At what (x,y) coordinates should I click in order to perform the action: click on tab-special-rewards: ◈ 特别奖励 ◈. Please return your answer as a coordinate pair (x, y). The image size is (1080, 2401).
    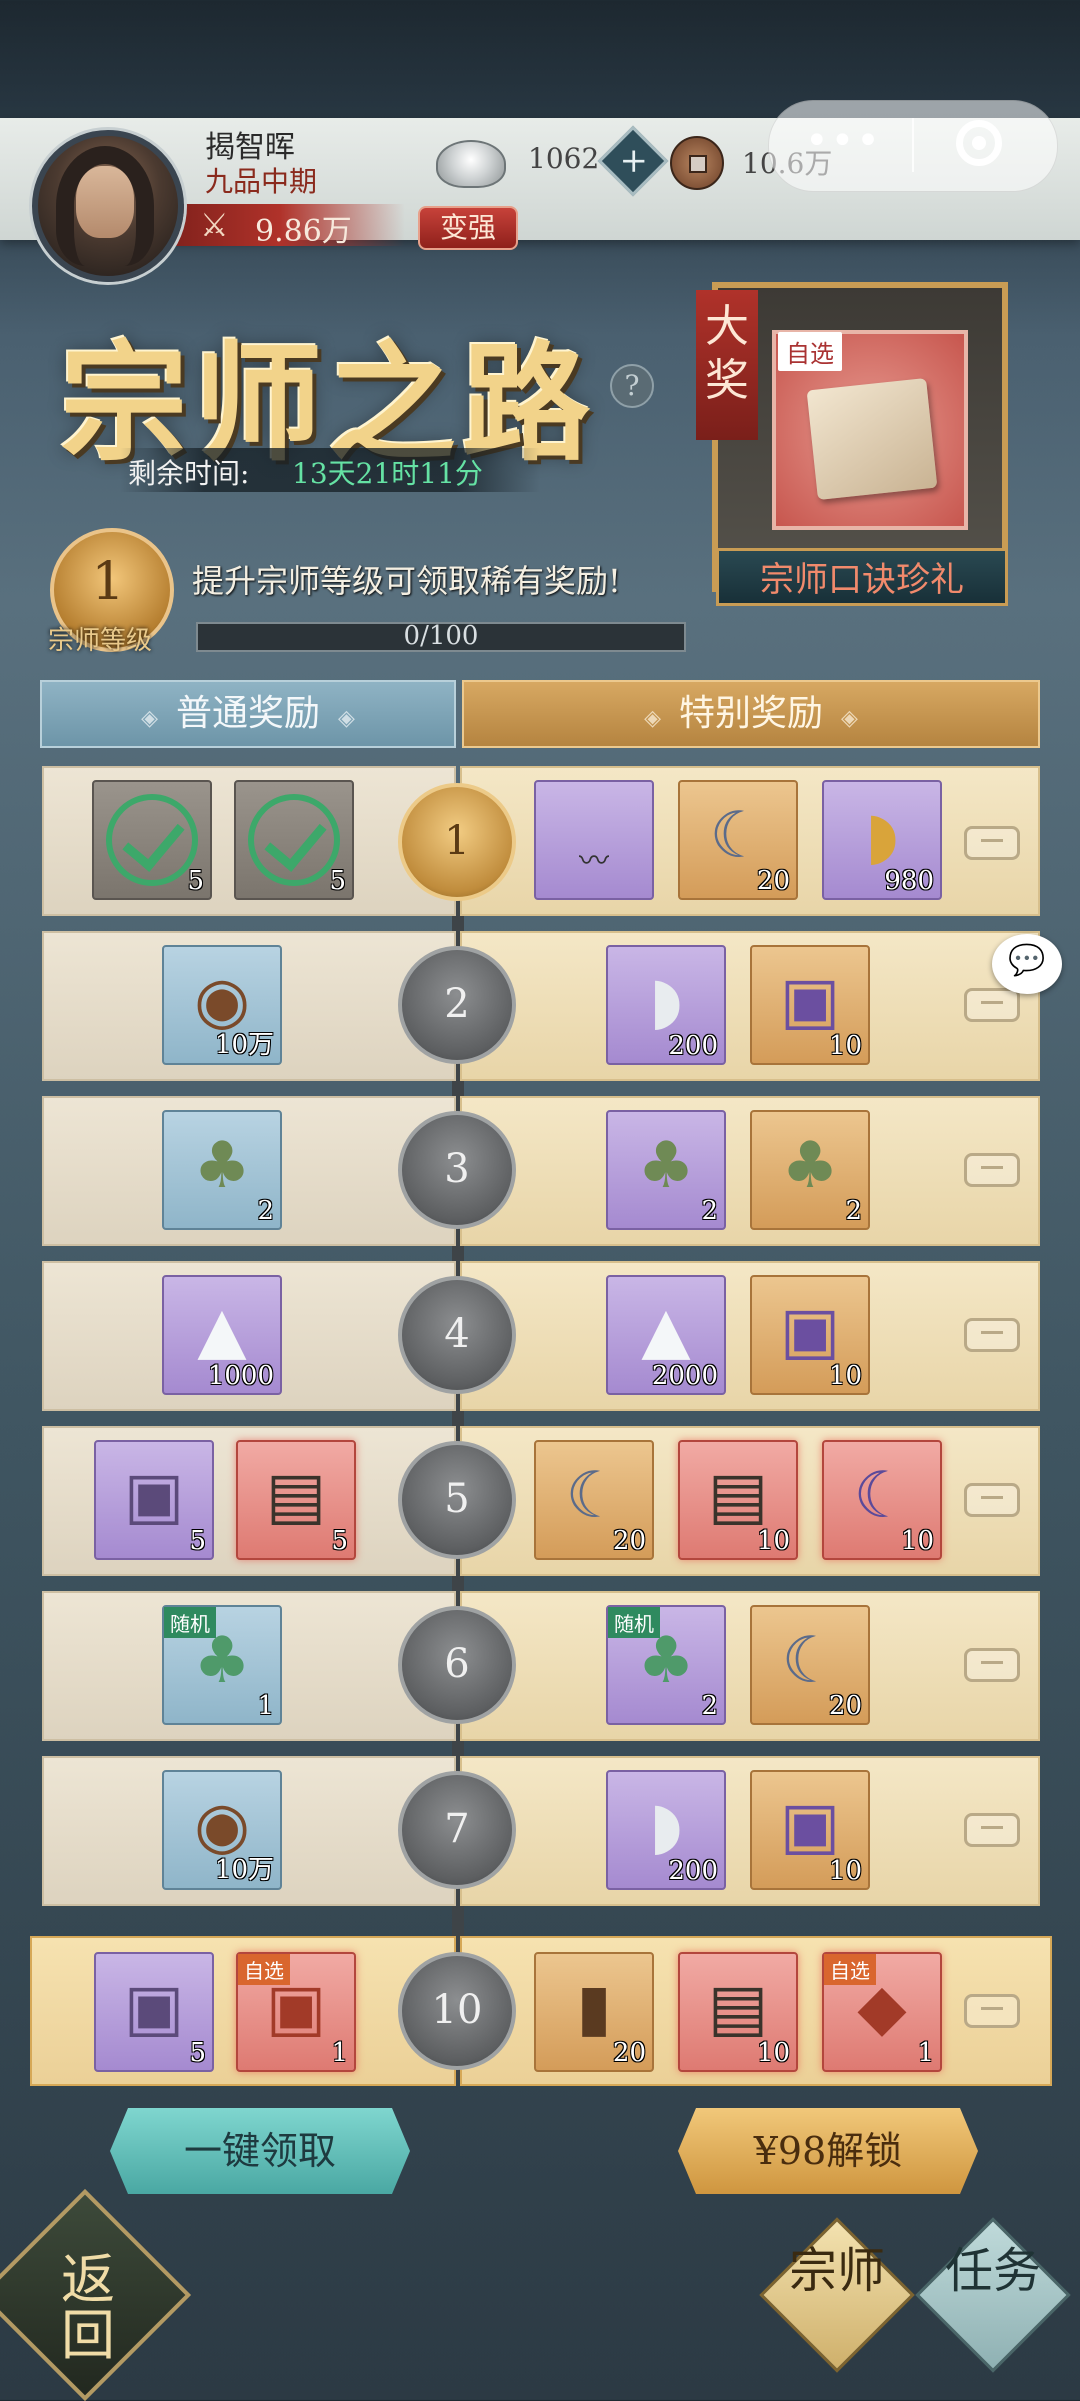
    Looking at the image, I should click on (751, 714).